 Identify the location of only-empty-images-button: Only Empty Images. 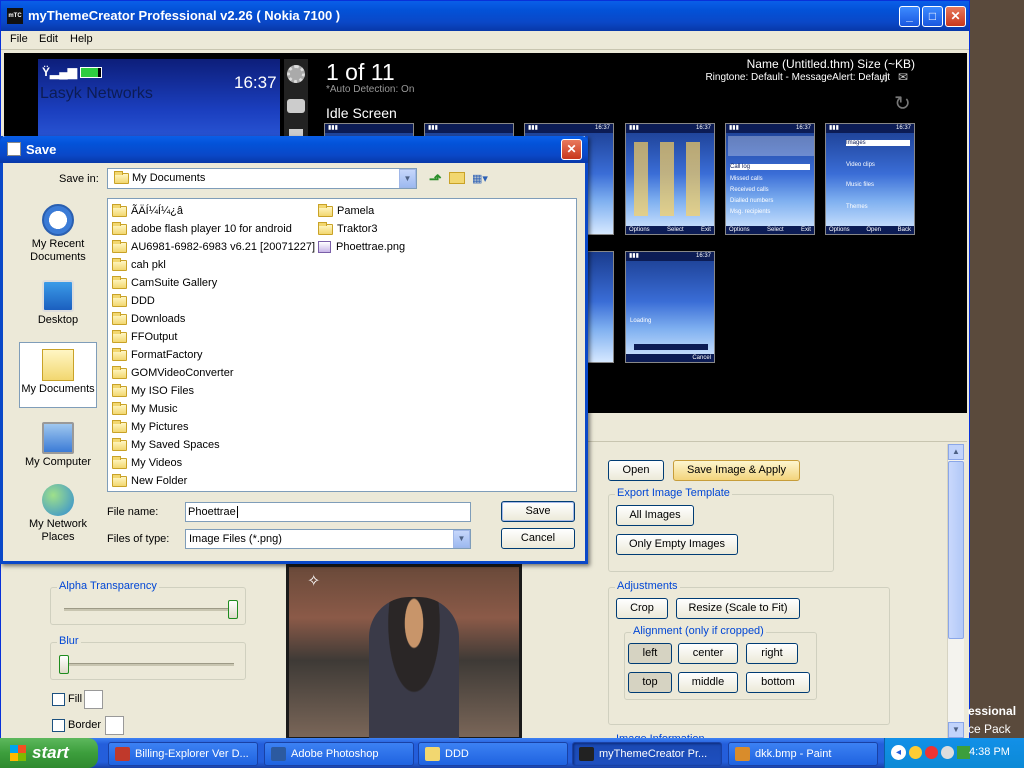
(677, 544).